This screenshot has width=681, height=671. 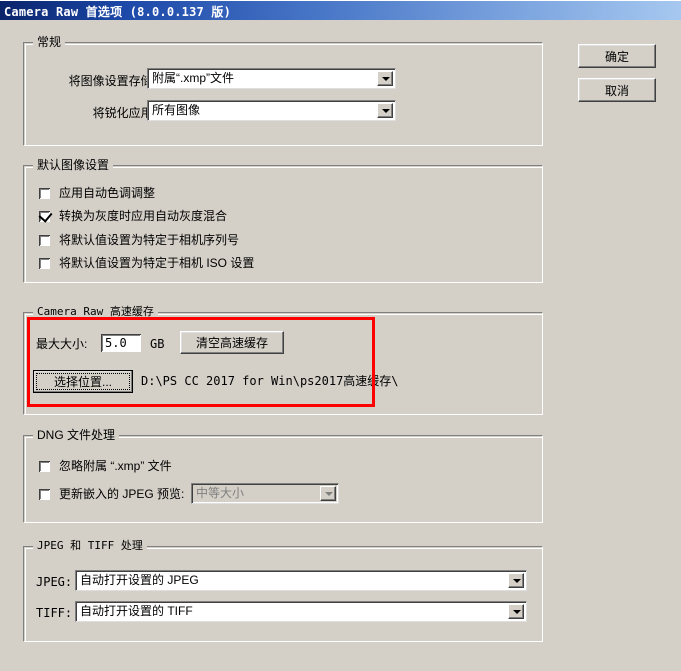 I want to click on group-general: 常规, so click(x=283, y=90).